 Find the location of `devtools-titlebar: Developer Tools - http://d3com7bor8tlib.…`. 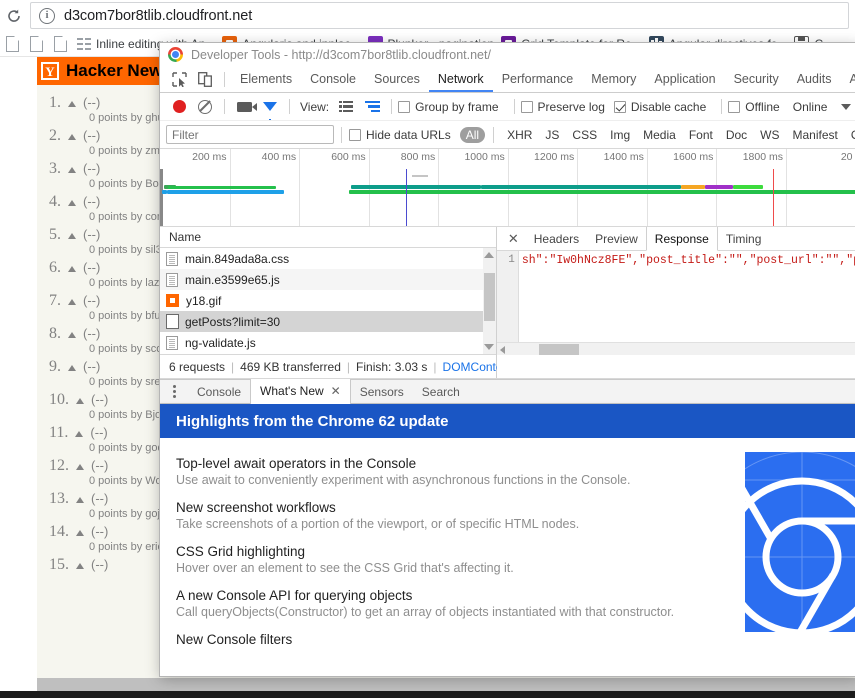

devtools-titlebar: Developer Tools - http://d3com7bor8tlib.… is located at coordinates (507, 54).